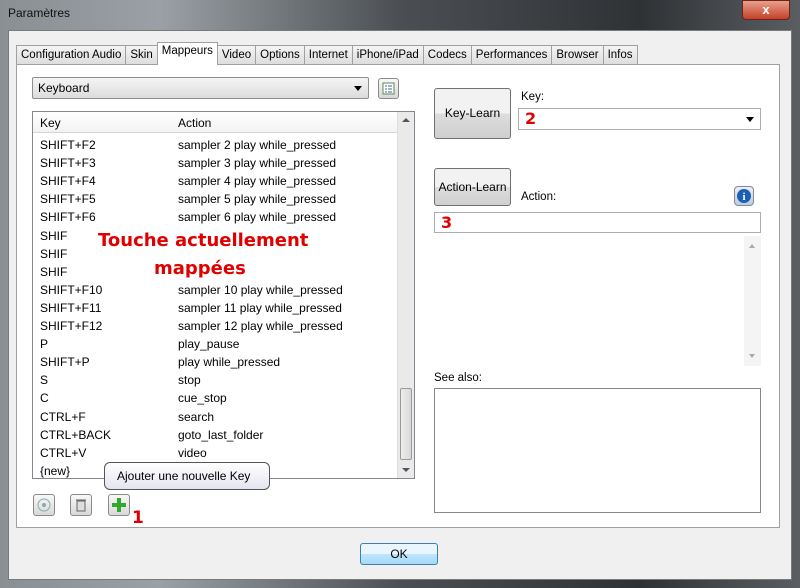  Describe the element at coordinates (71, 307) in the screenshot. I see `row-key: SHIFT+F11` at that location.